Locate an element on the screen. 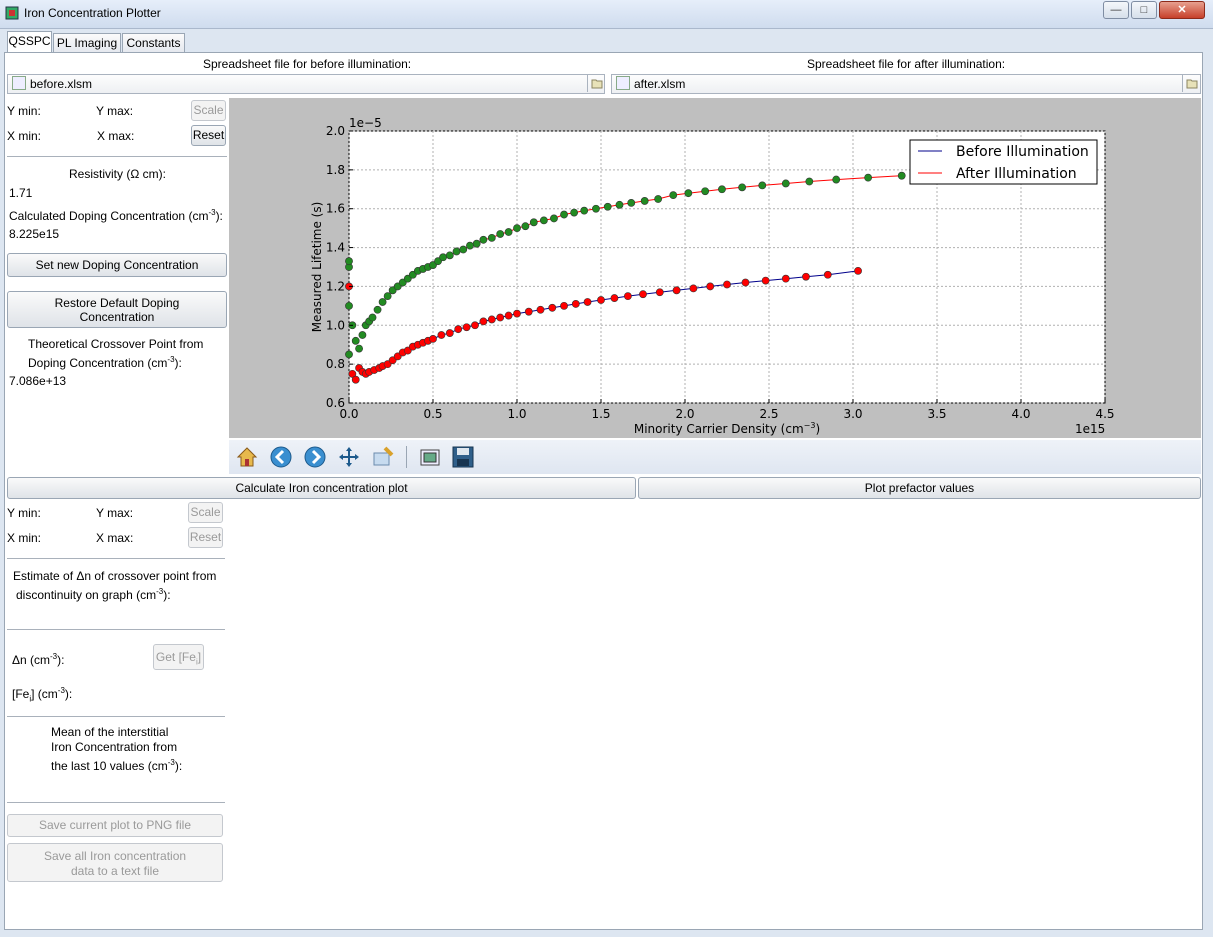 This screenshot has height=937, width=1213. y-offset-label: 1e−5 is located at coordinates (365, 123).